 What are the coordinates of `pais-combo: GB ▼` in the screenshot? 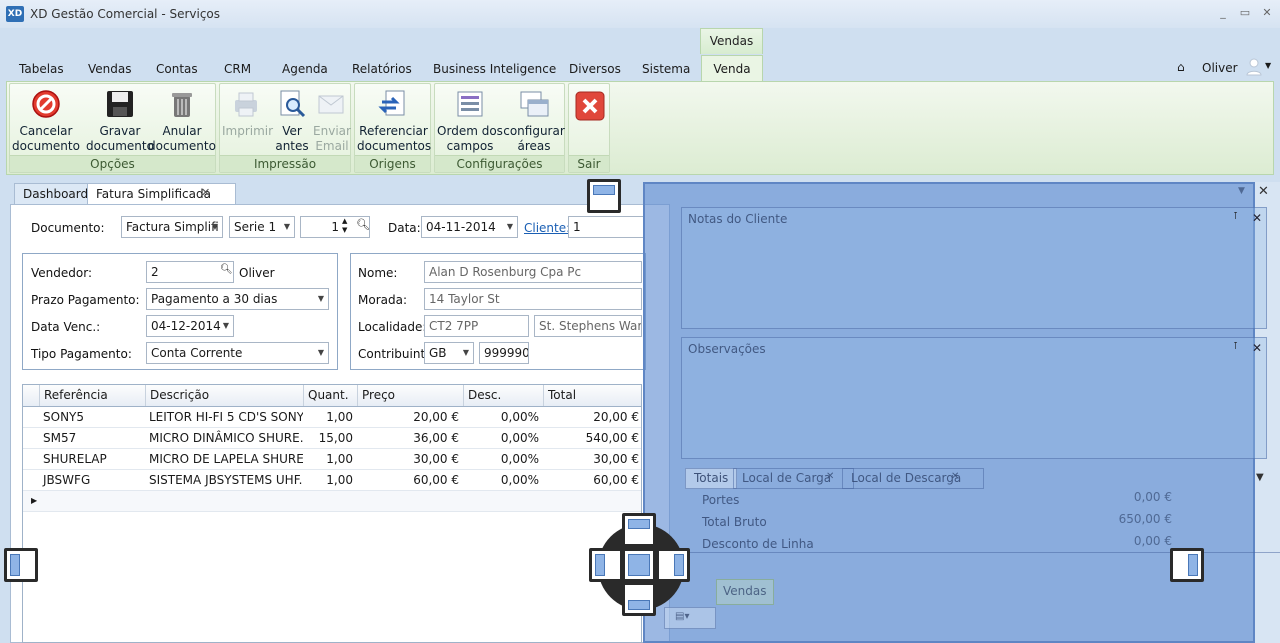 It's located at (449, 353).